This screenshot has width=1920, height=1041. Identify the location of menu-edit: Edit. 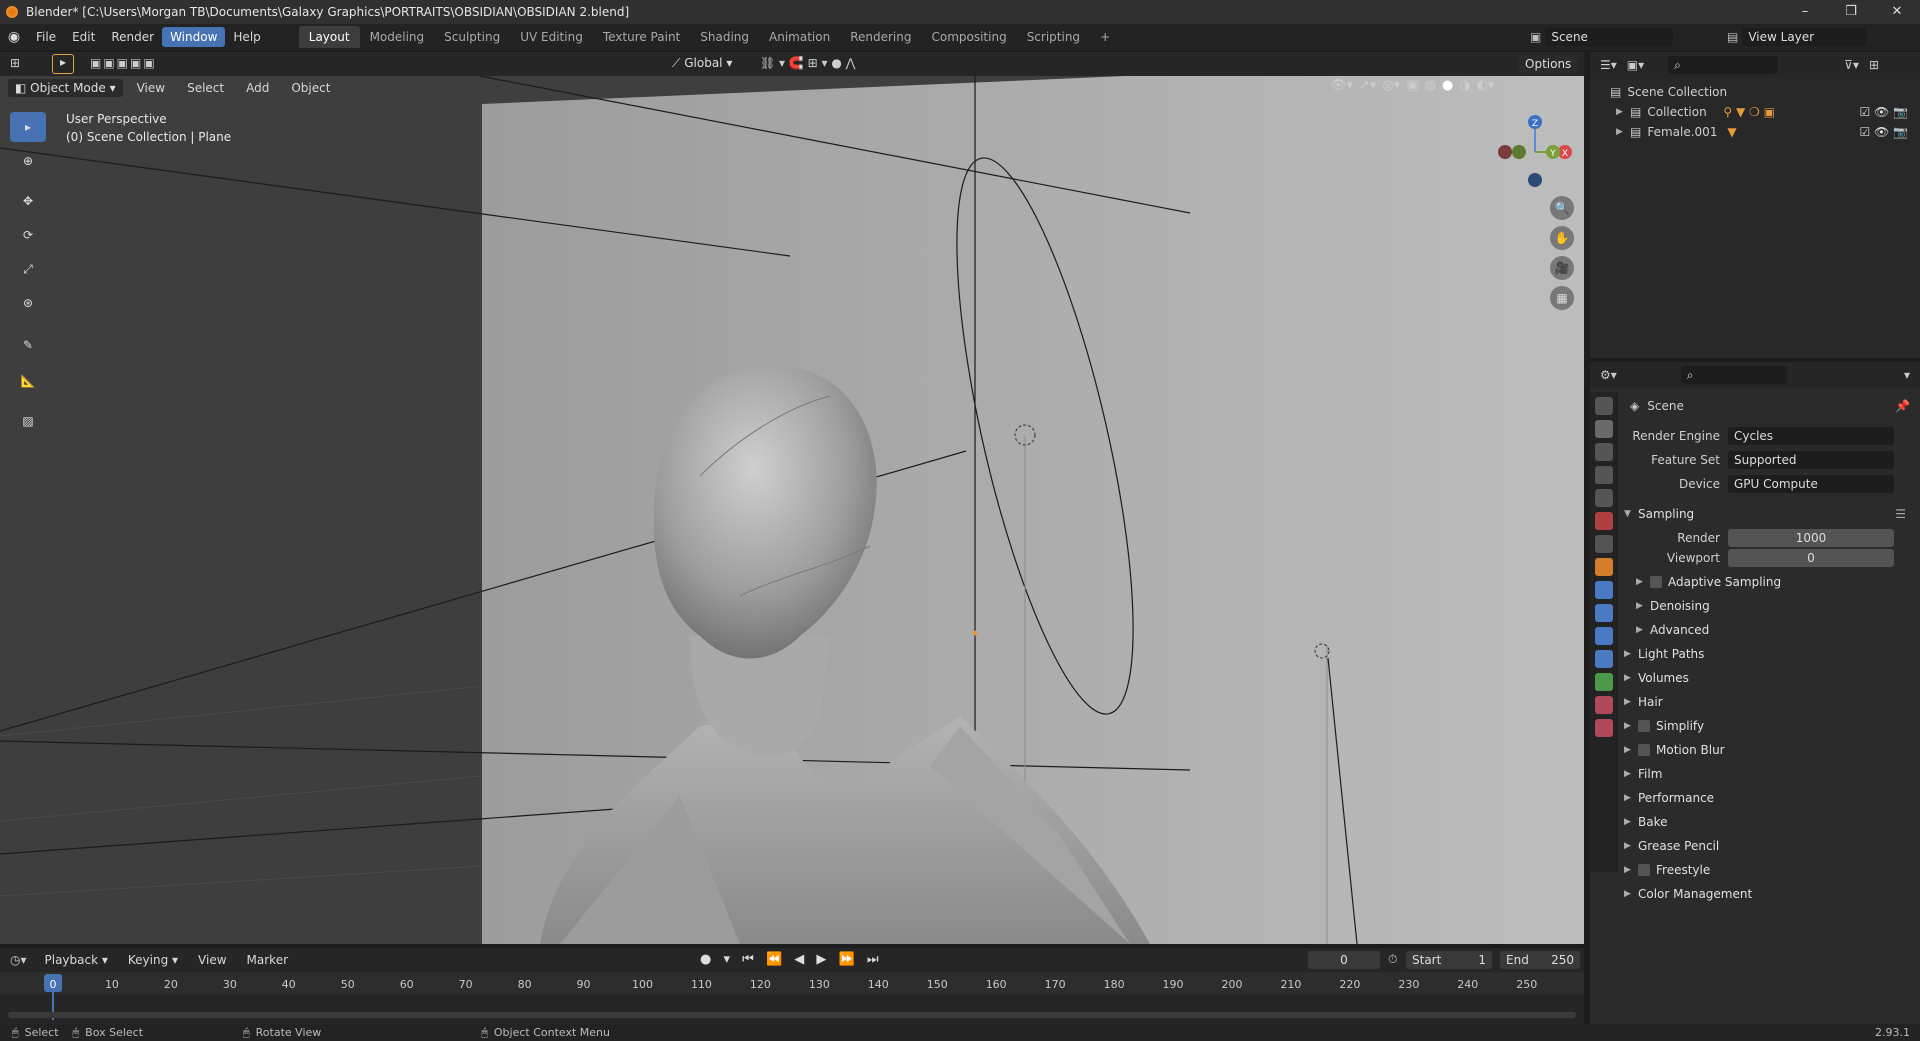
(83, 37).